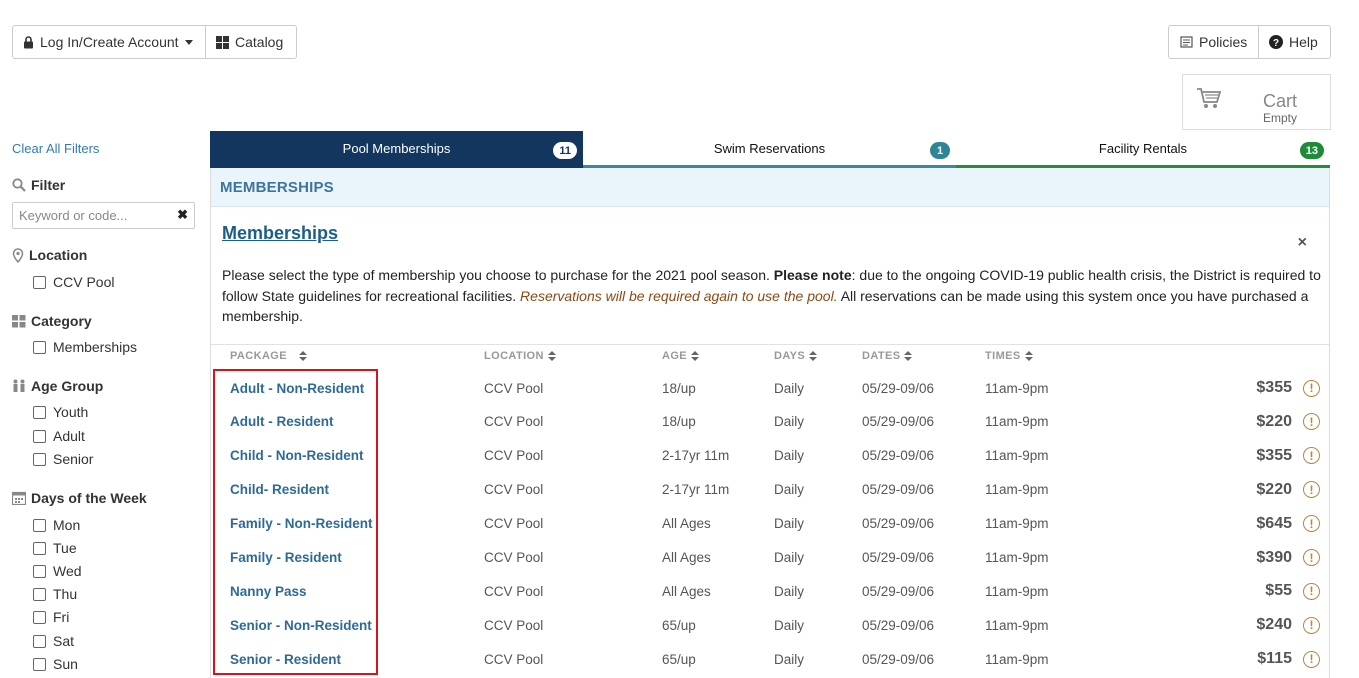  What do you see at coordinates (1186, 42) in the screenshot?
I see `document-icon` at bounding box center [1186, 42].